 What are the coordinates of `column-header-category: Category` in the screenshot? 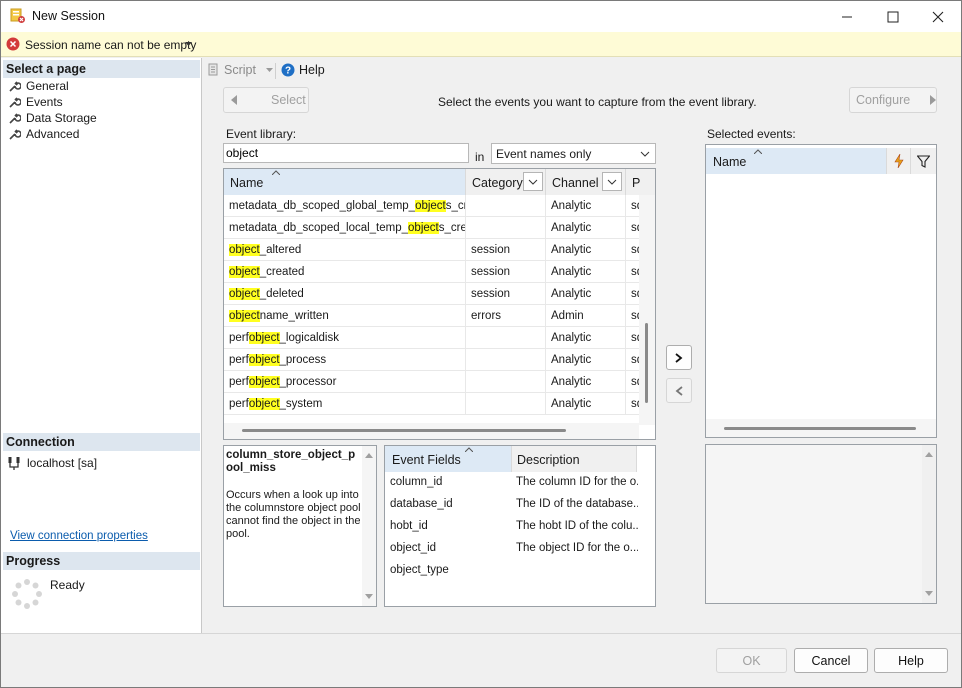 It's located at (506, 182).